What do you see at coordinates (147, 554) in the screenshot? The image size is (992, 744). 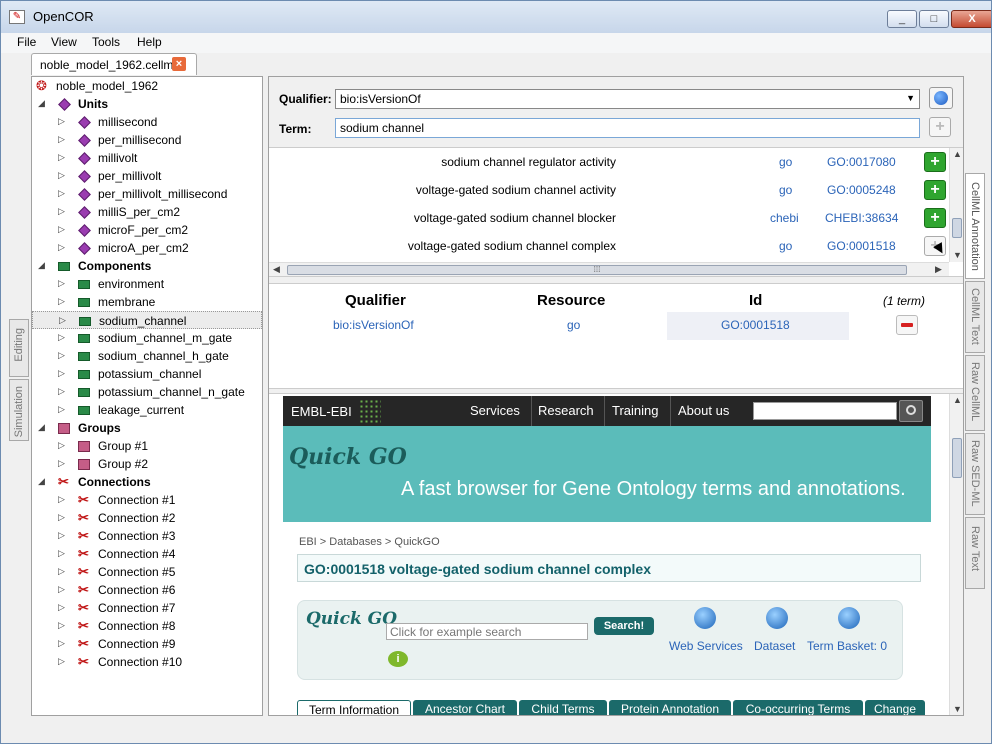 I see `tree-connection-item: ▷ ✂ Connection #4` at bounding box center [147, 554].